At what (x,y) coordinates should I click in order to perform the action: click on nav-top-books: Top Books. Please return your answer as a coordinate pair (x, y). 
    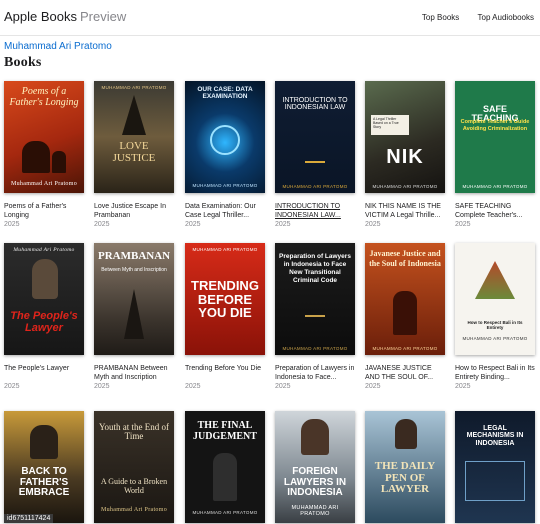
    Looking at the image, I should click on (440, 17).